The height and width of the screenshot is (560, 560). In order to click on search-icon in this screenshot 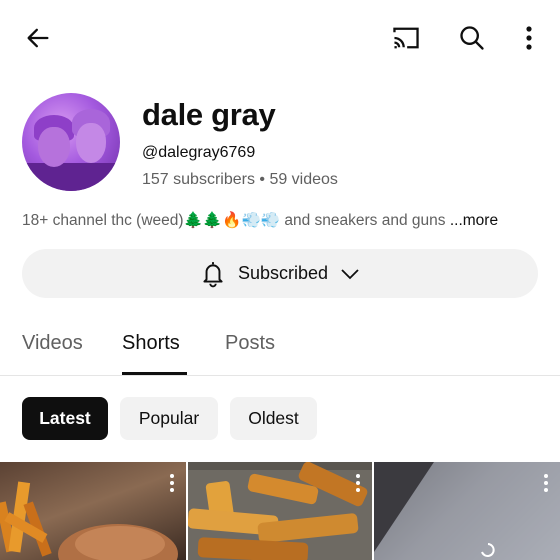, I will do `click(472, 38)`.